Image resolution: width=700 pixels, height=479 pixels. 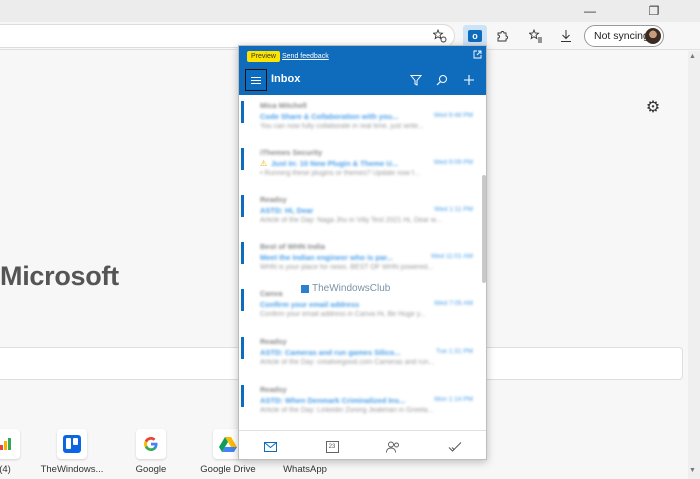 I want to click on google-icon, so click(x=151, y=444).